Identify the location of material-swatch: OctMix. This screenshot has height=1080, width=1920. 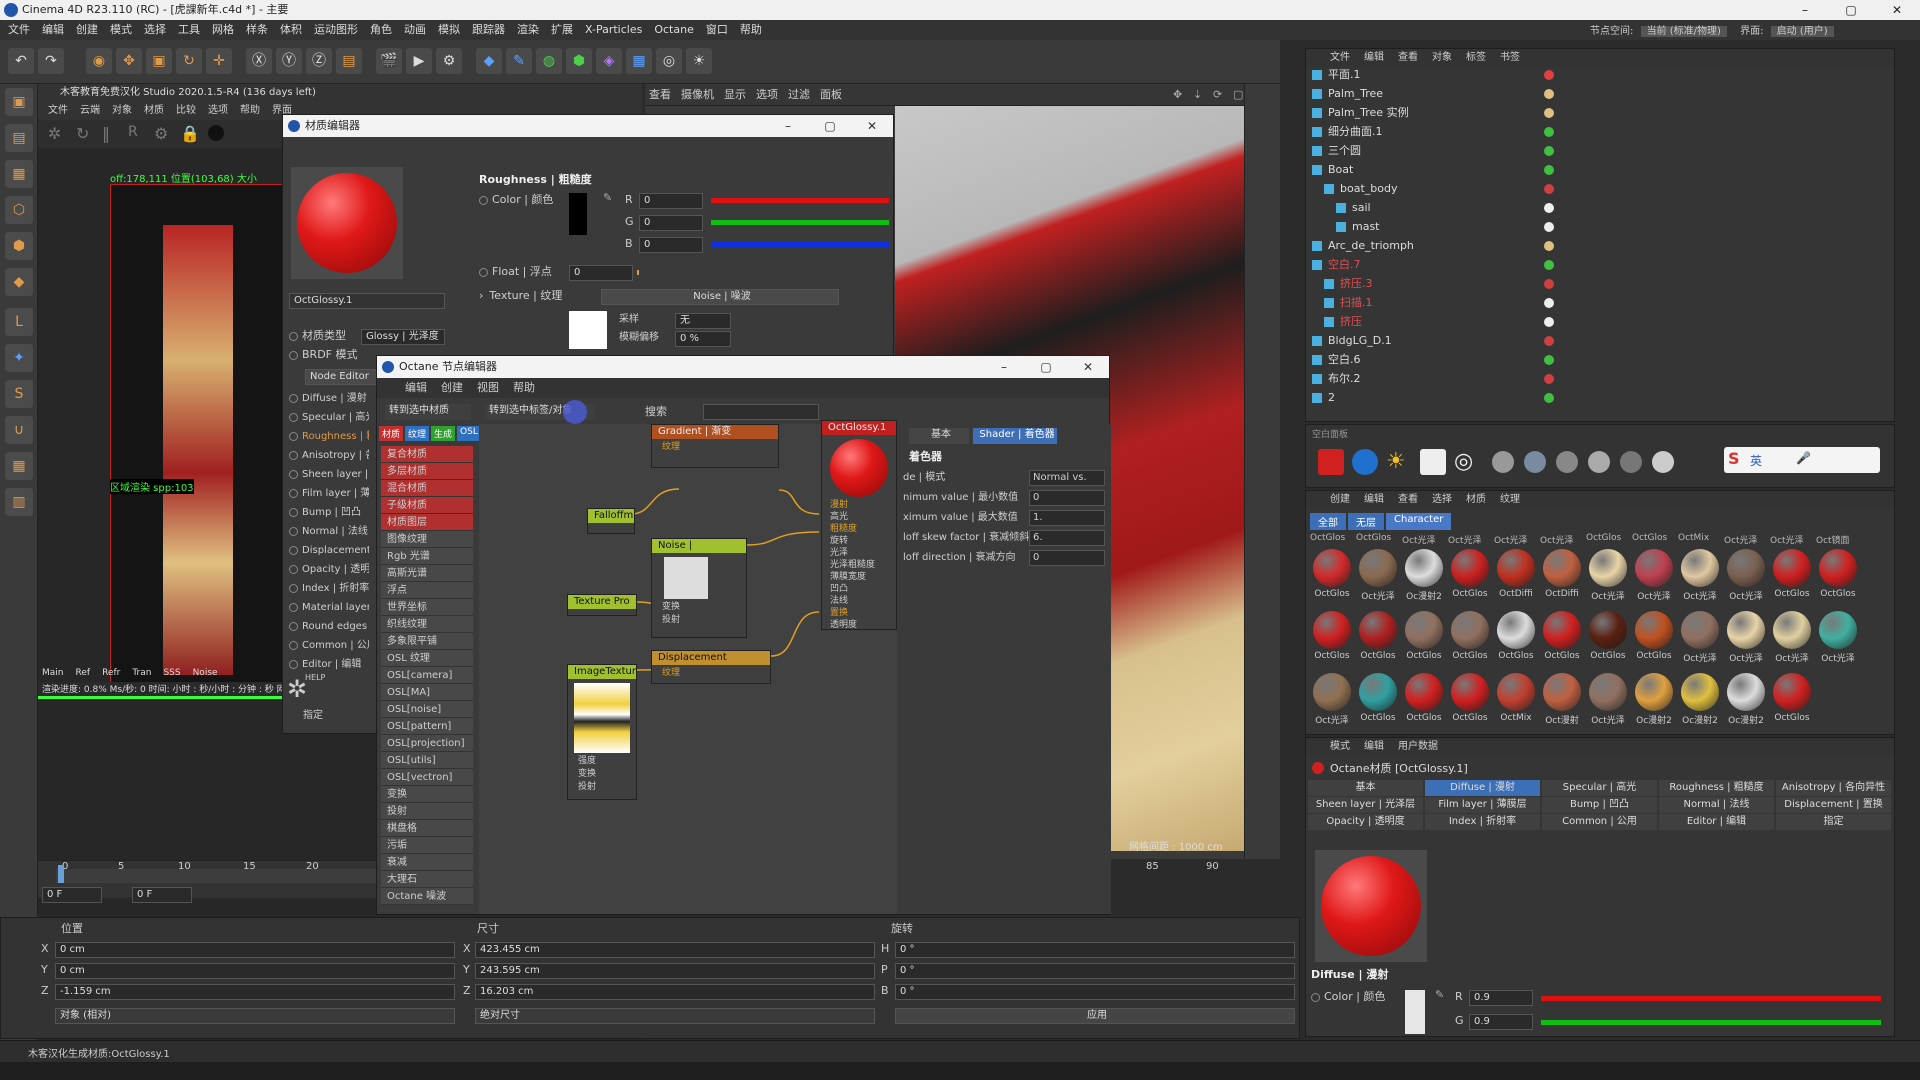
(1516, 704).